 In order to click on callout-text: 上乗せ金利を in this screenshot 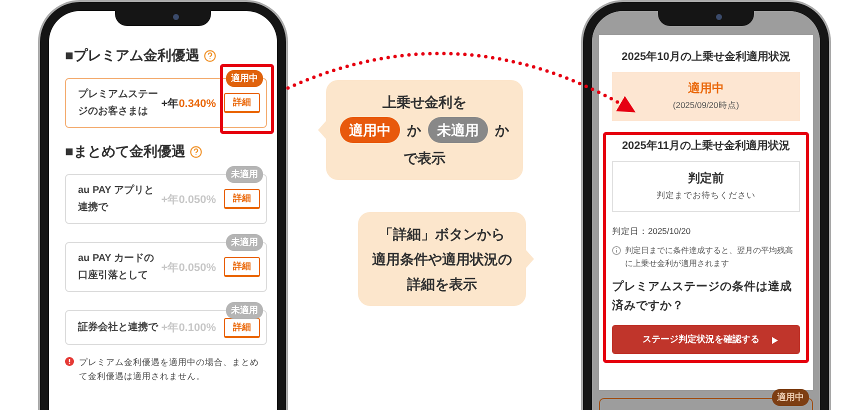, I will do `click(424, 102)`.